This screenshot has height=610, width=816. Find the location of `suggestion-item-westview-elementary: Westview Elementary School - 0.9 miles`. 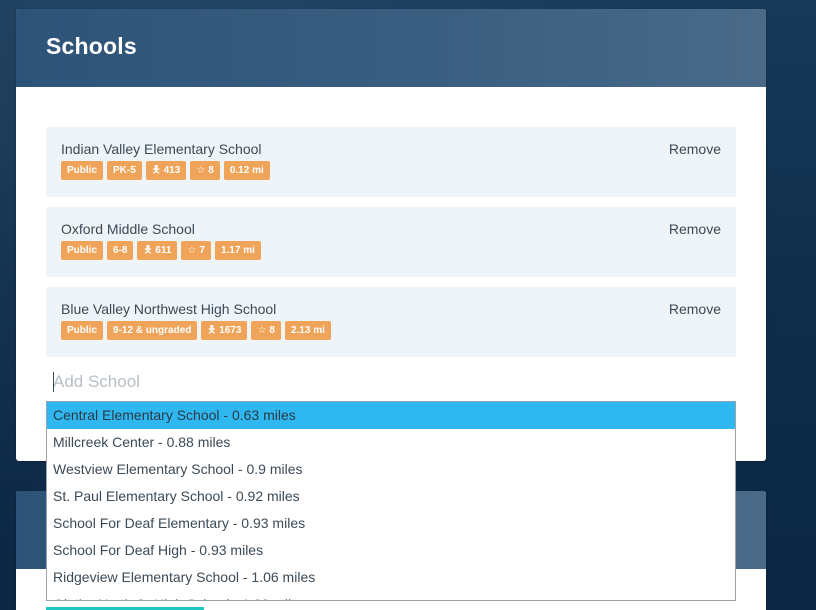

suggestion-item-westview-elementary: Westview Elementary School - 0.9 miles is located at coordinates (391, 469).